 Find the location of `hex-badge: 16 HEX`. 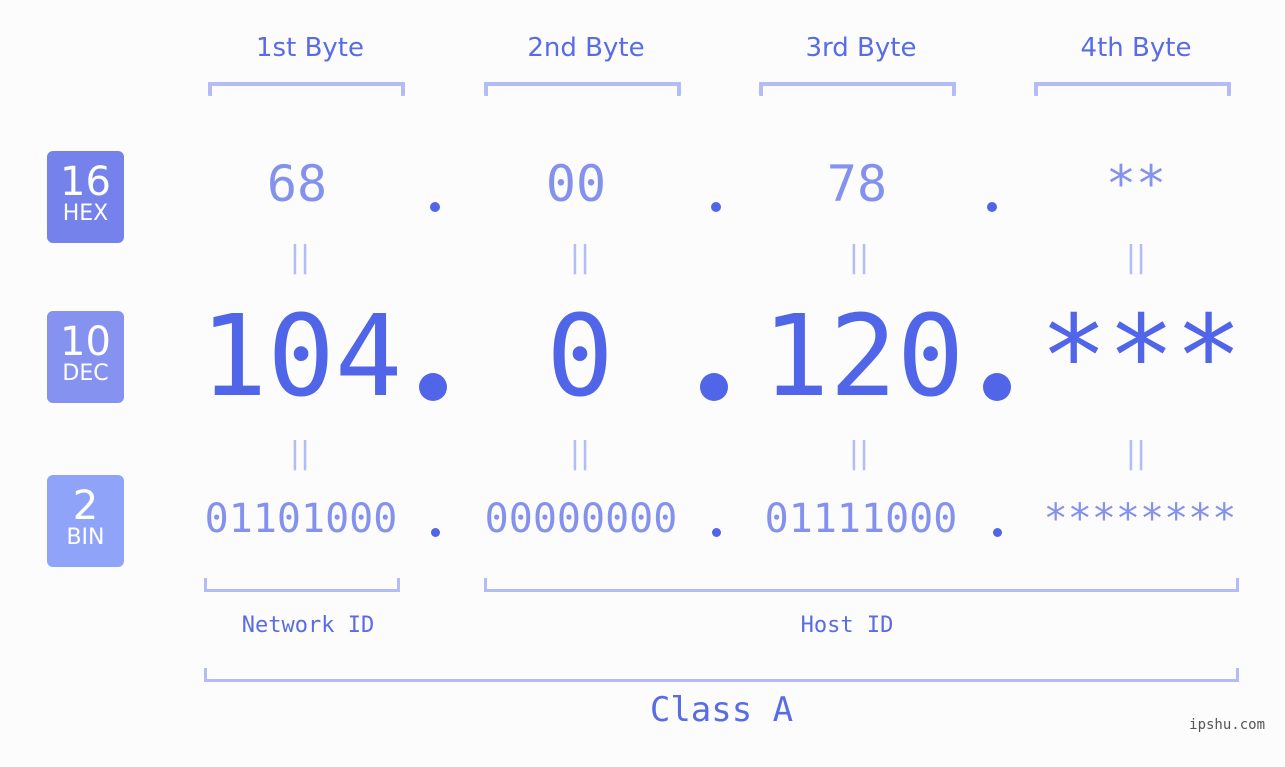

hex-badge: 16 HEX is located at coordinates (85, 197).